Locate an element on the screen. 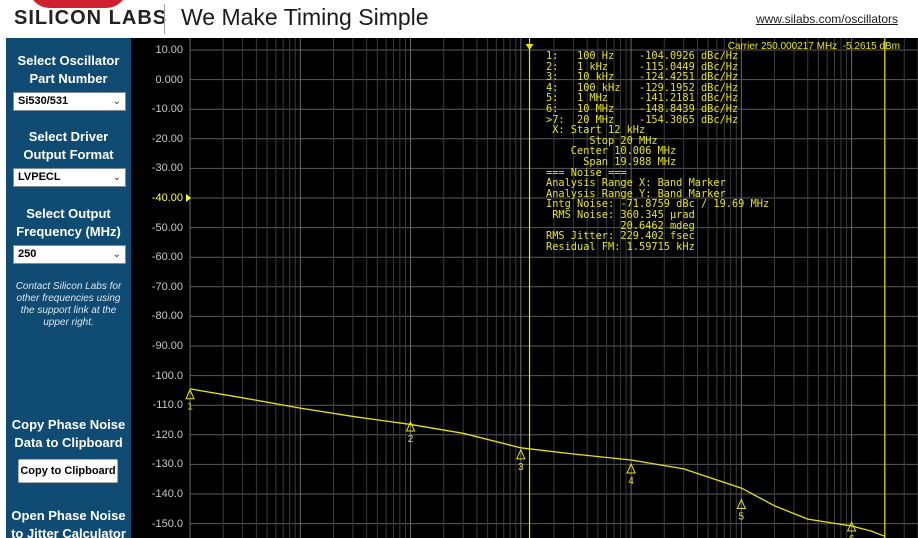 This screenshot has width=918, height=538. y-tick-label: -90.00 is located at coordinates (167, 346).